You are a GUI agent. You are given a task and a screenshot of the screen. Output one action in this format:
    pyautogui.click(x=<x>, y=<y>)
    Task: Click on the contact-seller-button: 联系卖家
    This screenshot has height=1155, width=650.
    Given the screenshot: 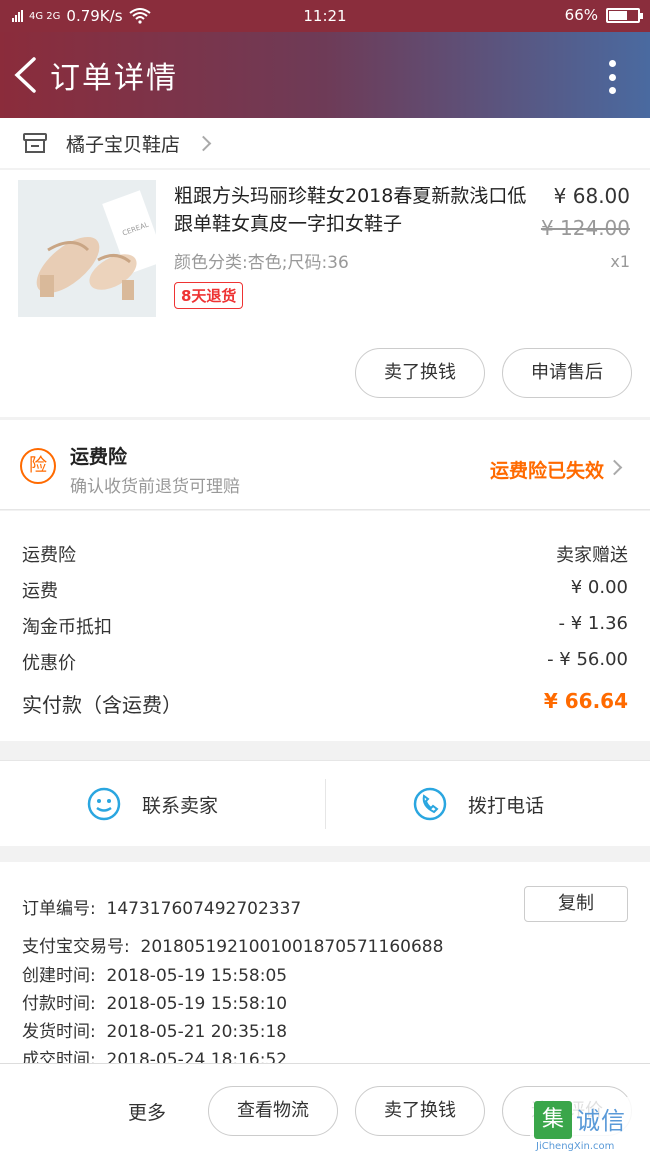 What is the action you would take?
    pyautogui.click(x=152, y=804)
    